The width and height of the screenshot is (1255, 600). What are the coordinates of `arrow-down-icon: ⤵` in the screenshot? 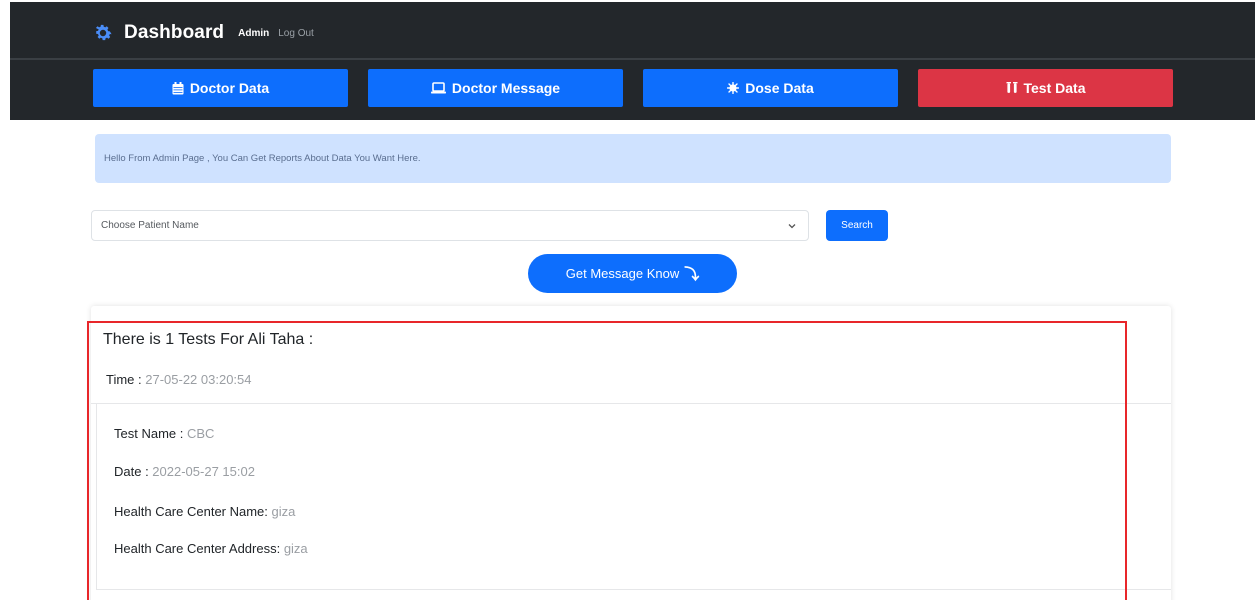 It's located at (692, 274).